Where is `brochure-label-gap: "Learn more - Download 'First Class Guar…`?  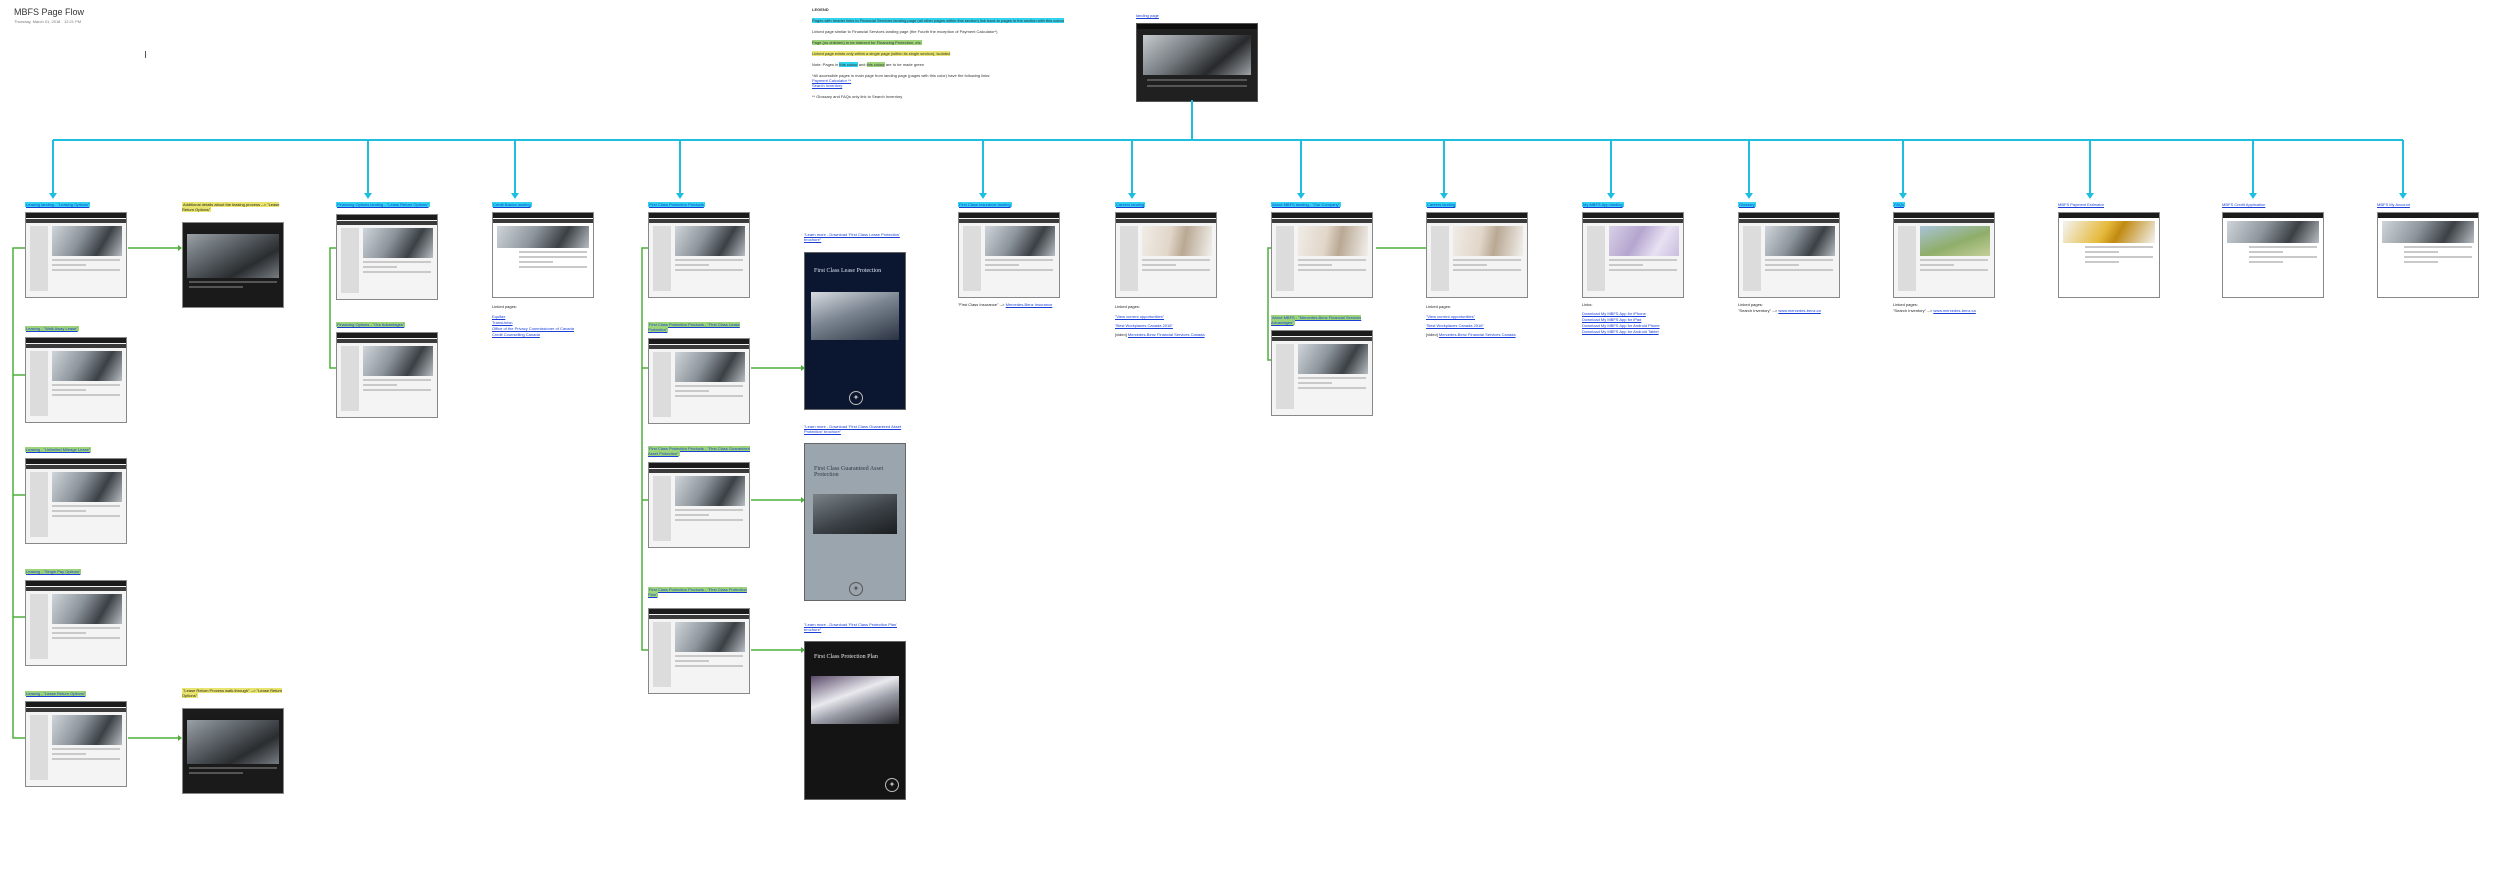
brochure-label-gap: "Learn more - Download 'First Class Guar… is located at coordinates (856, 429).